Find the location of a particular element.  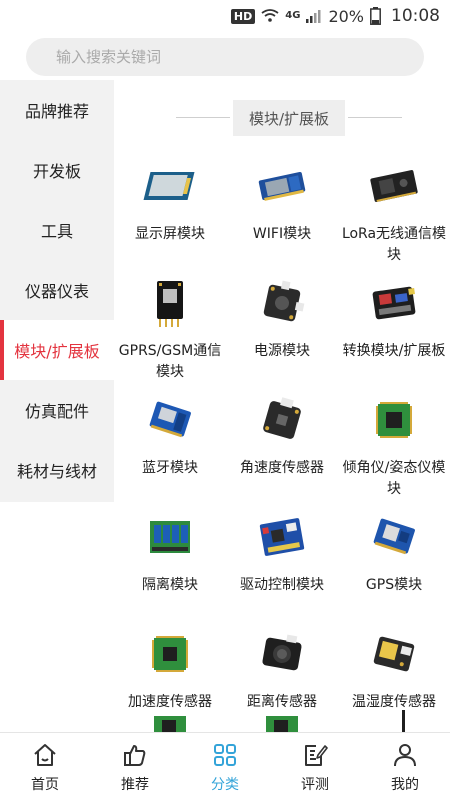

wifi-module-icon is located at coordinates (282, 186).